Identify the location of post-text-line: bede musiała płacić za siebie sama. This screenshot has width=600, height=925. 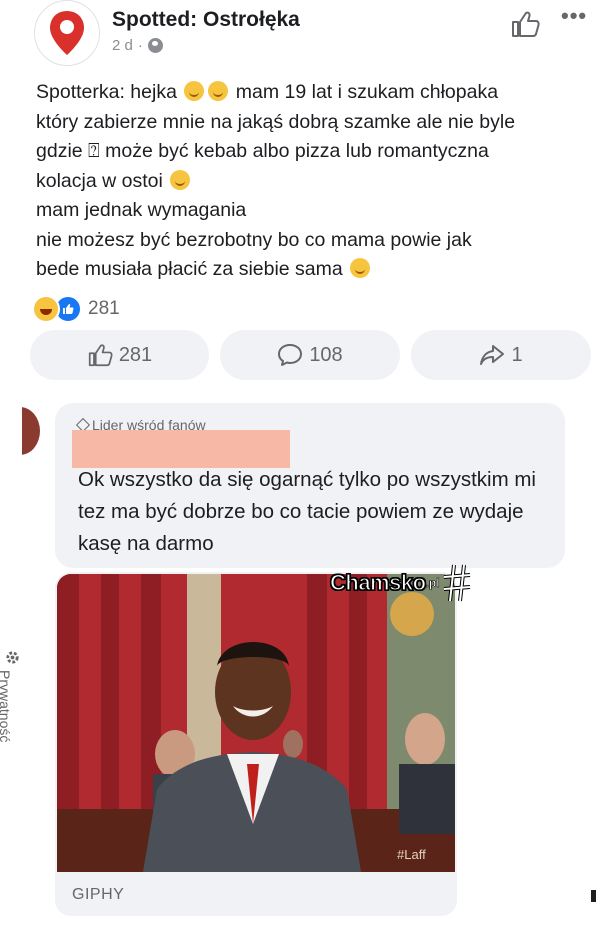
(310, 270).